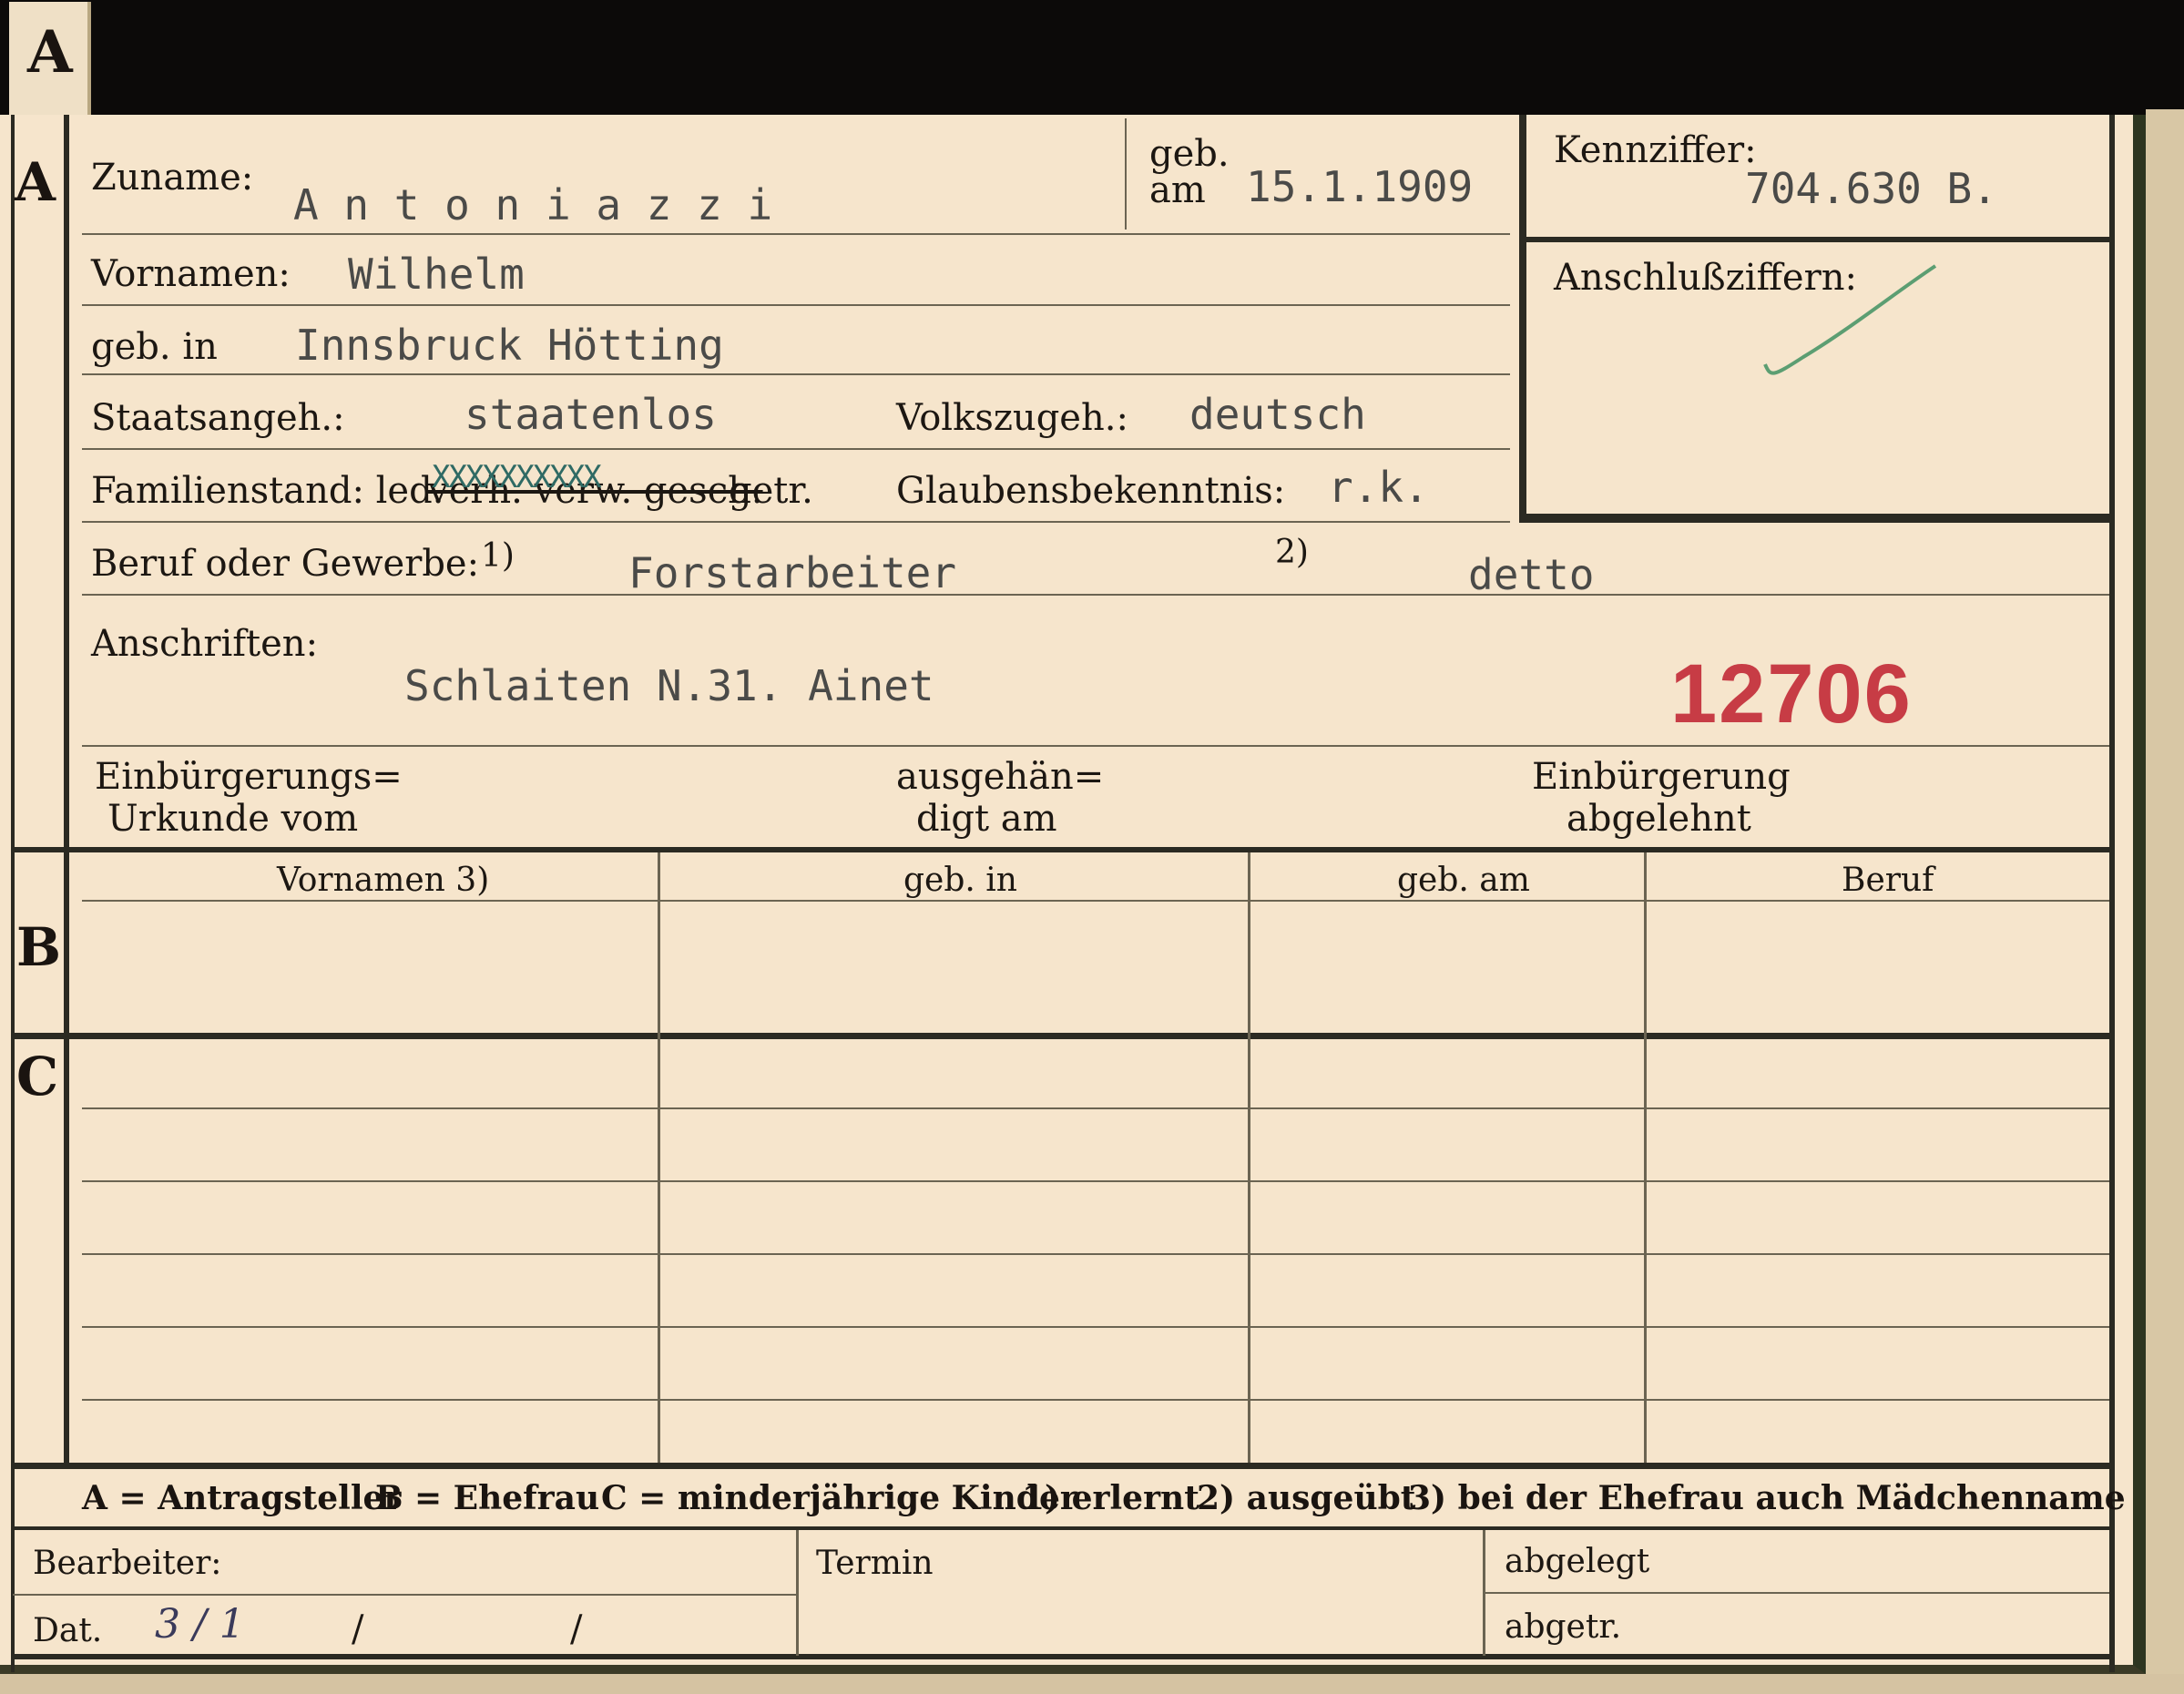 The image size is (2184, 1694). Describe the element at coordinates (286, 564) in the screenshot. I see `beruf-label: Beruf oder Gewerbe:` at that location.